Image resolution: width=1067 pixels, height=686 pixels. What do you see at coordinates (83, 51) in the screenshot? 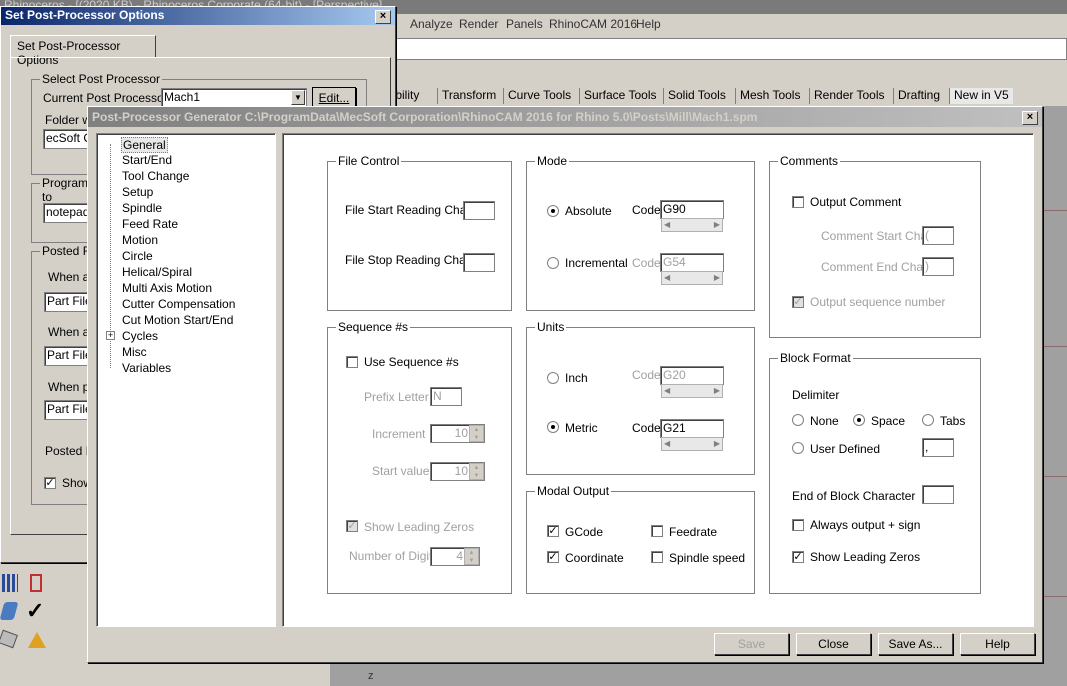
I see `spo-tab: Set Post-Processor Options` at bounding box center [83, 51].